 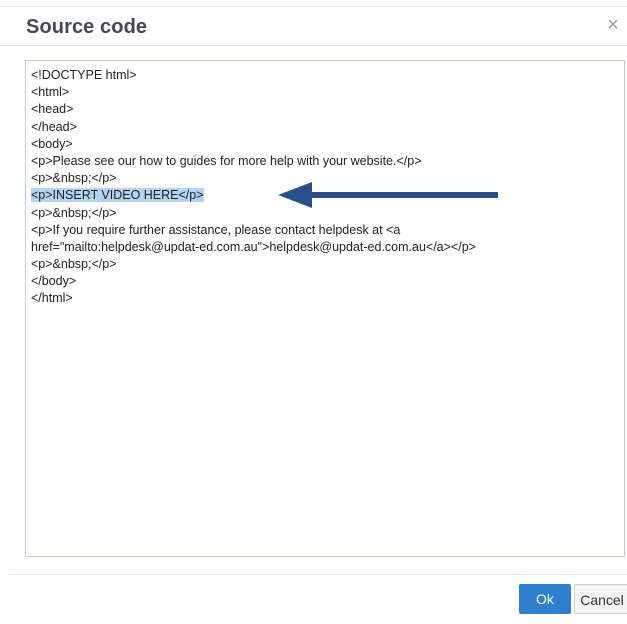 I want to click on code-line: </body>, so click(x=54, y=281).